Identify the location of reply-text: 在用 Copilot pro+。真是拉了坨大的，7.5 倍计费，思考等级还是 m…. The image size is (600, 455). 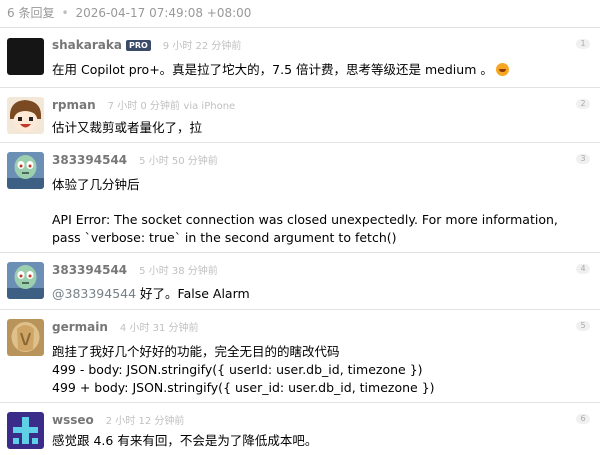
(272, 69).